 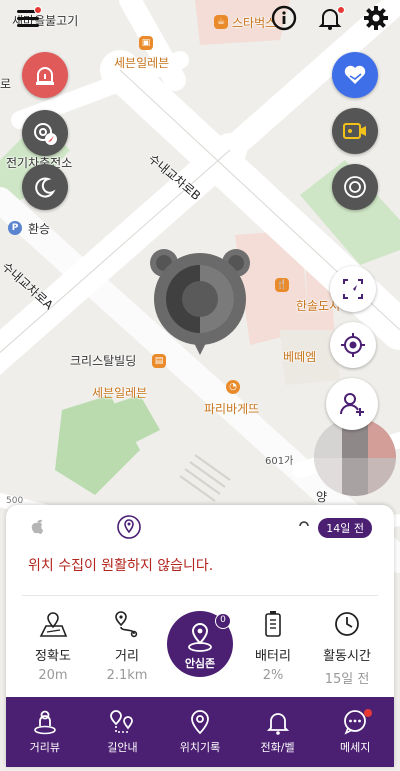 I want to click on last-update-badge: 14일 전, so click(x=345, y=528).